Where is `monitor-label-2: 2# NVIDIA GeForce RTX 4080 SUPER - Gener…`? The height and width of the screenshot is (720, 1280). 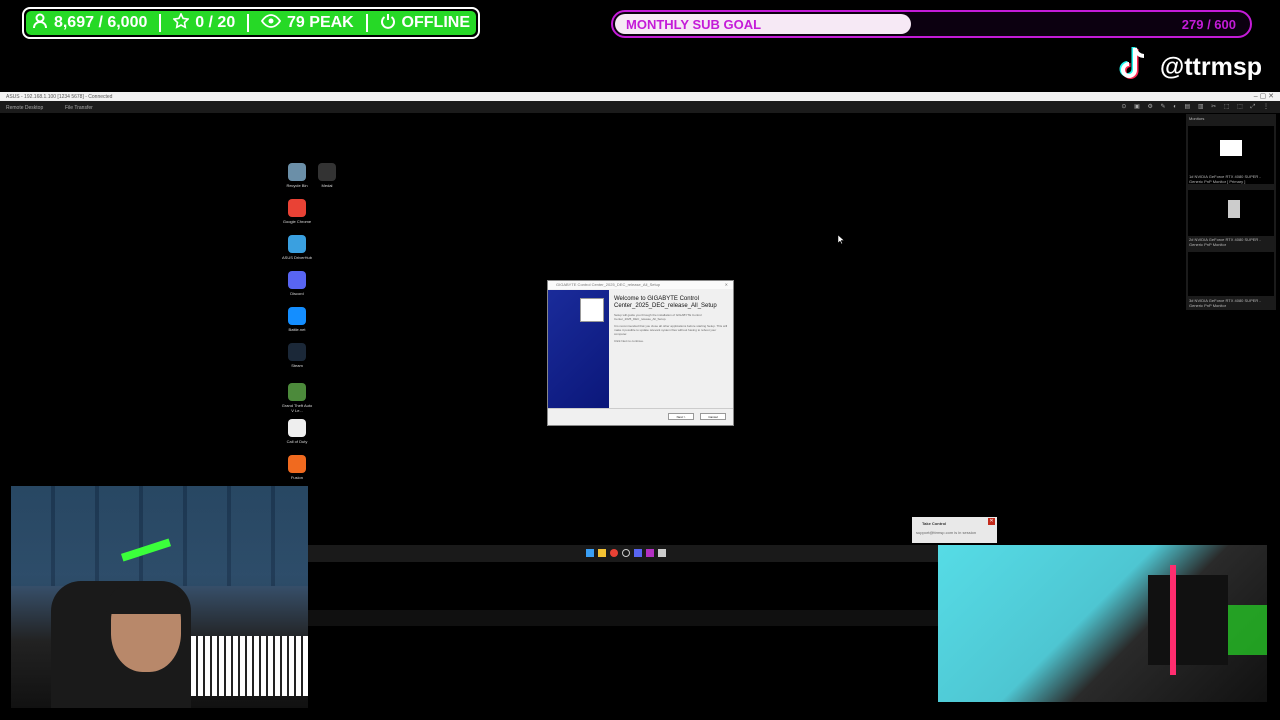 monitor-label-2: 2# NVIDIA GeForce RTX 4080 SUPER - Gener… is located at coordinates (1225, 242).